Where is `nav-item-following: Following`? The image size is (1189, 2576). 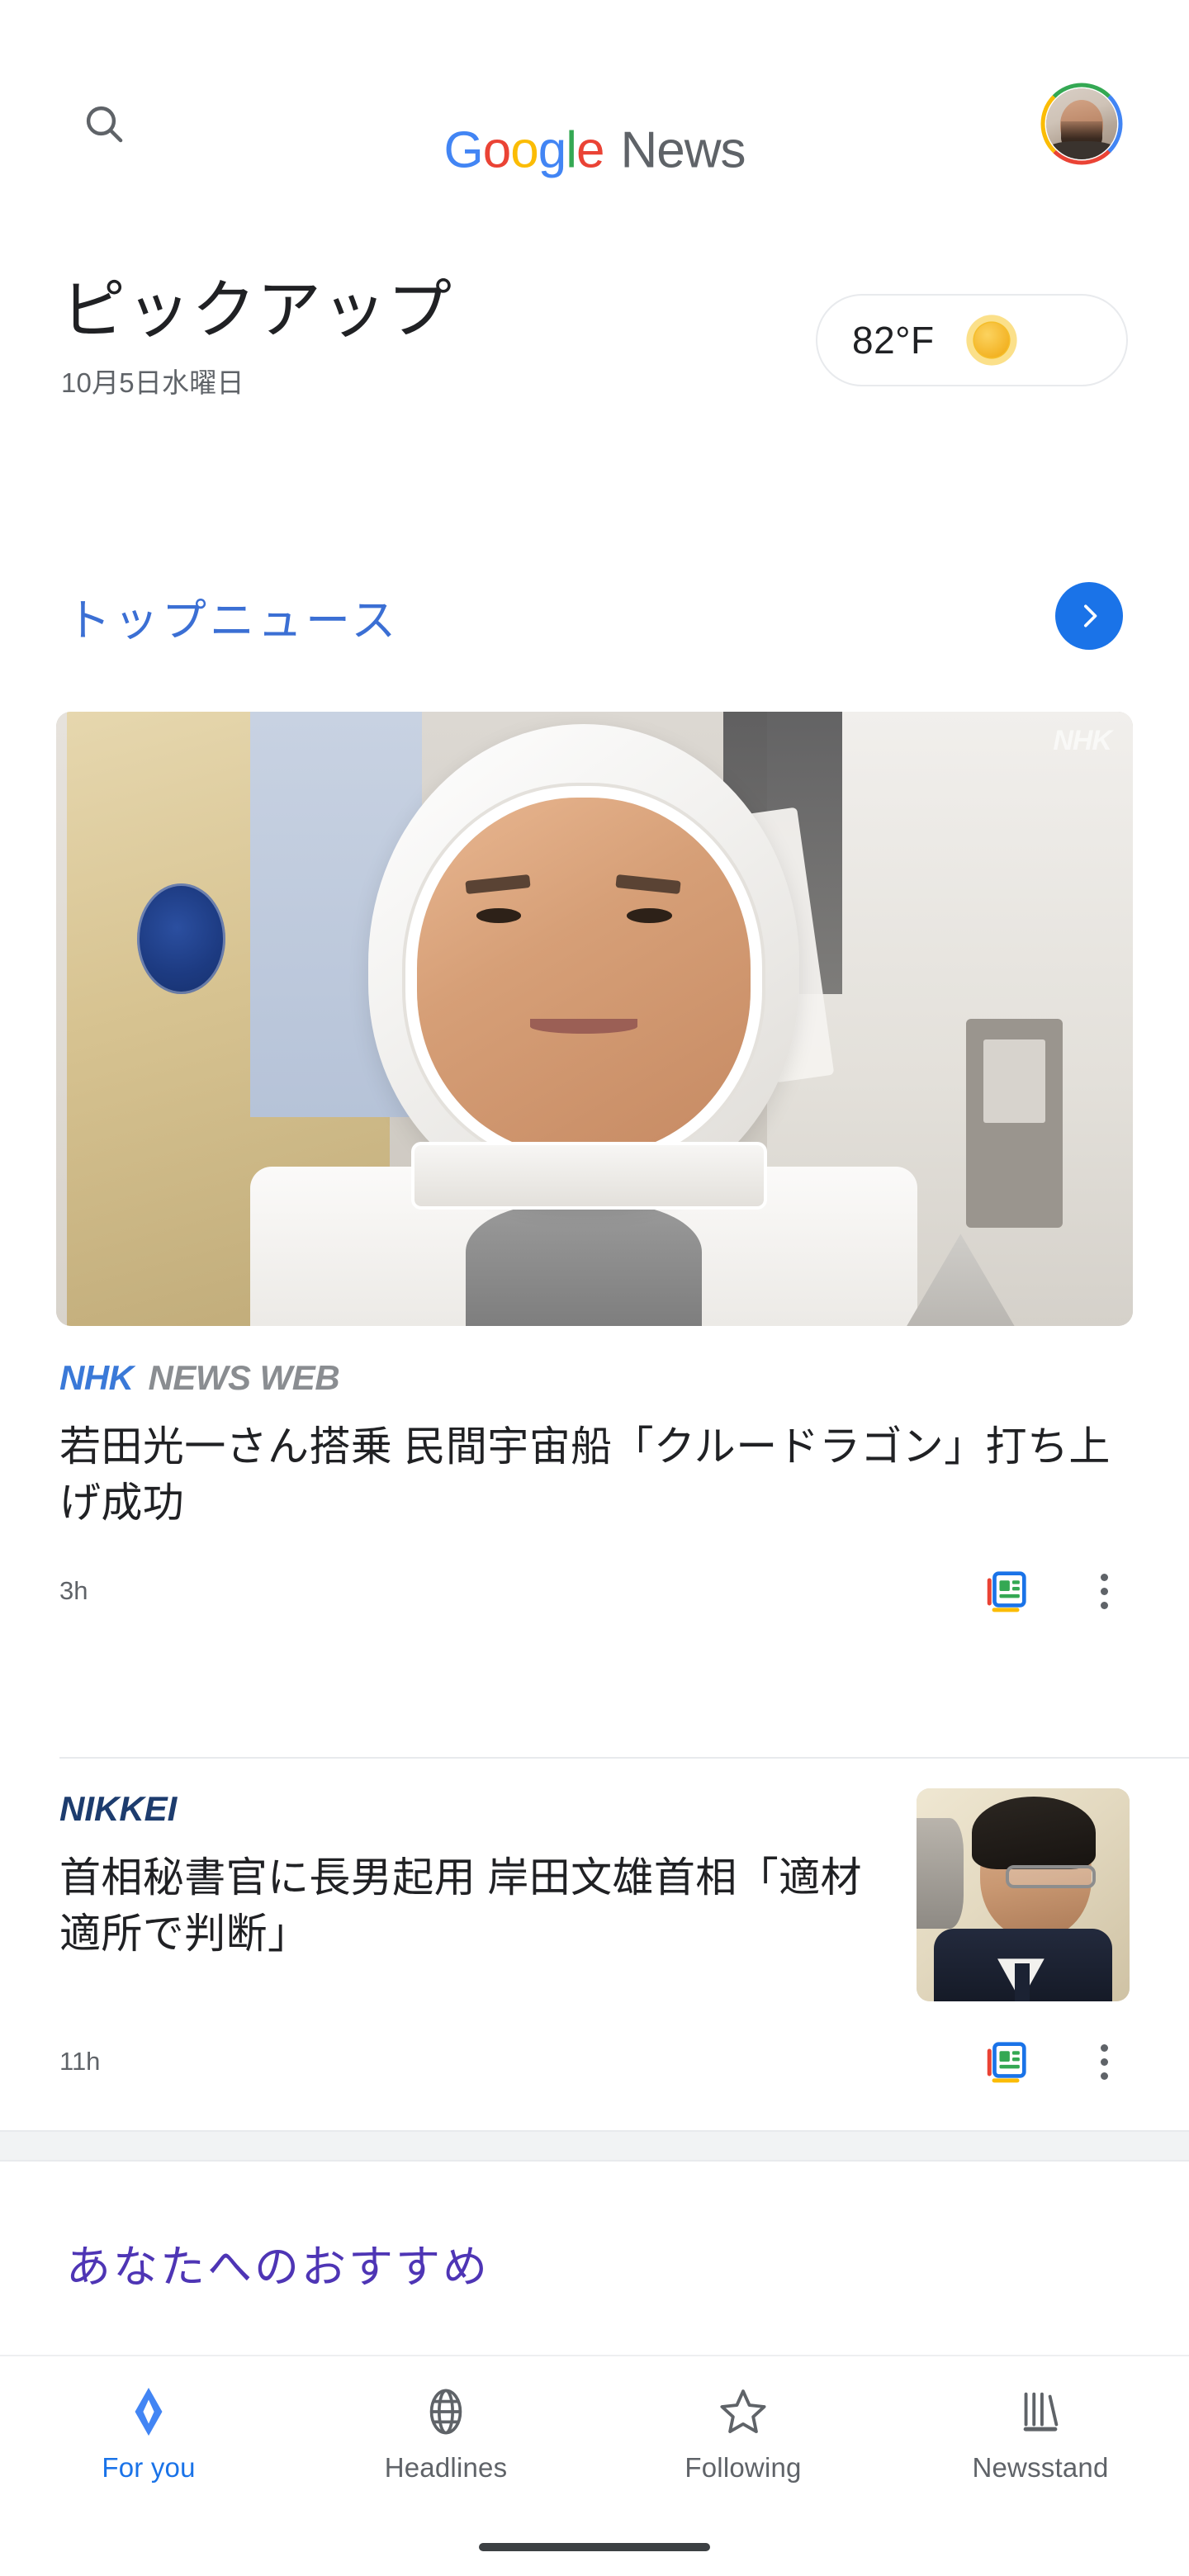
nav-item-following: Following is located at coordinates (743, 2435).